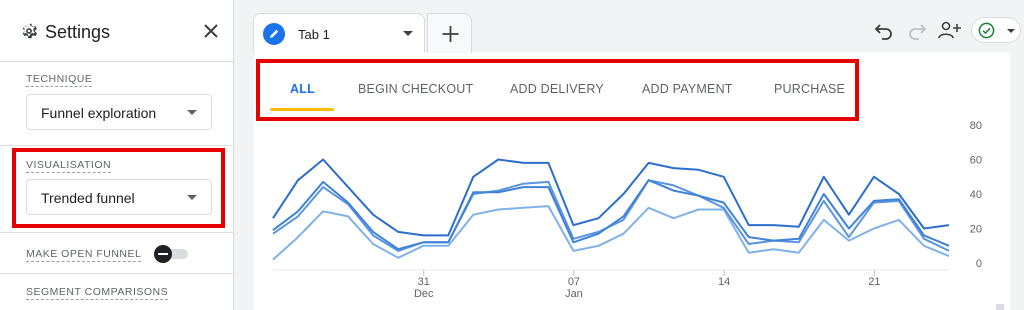 This screenshot has height=310, width=1024. I want to click on open-funnel-toggle, so click(171, 254).